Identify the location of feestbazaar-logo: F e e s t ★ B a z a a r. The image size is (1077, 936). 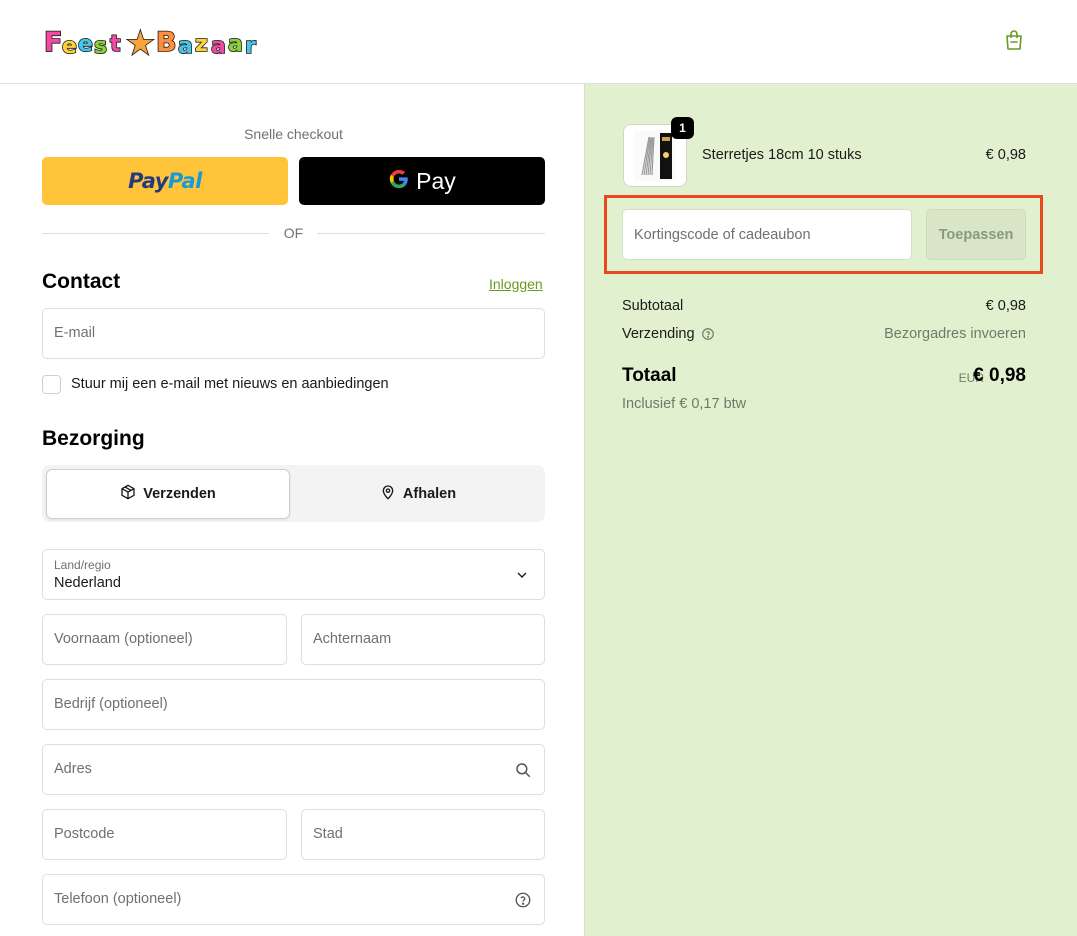
(157, 41).